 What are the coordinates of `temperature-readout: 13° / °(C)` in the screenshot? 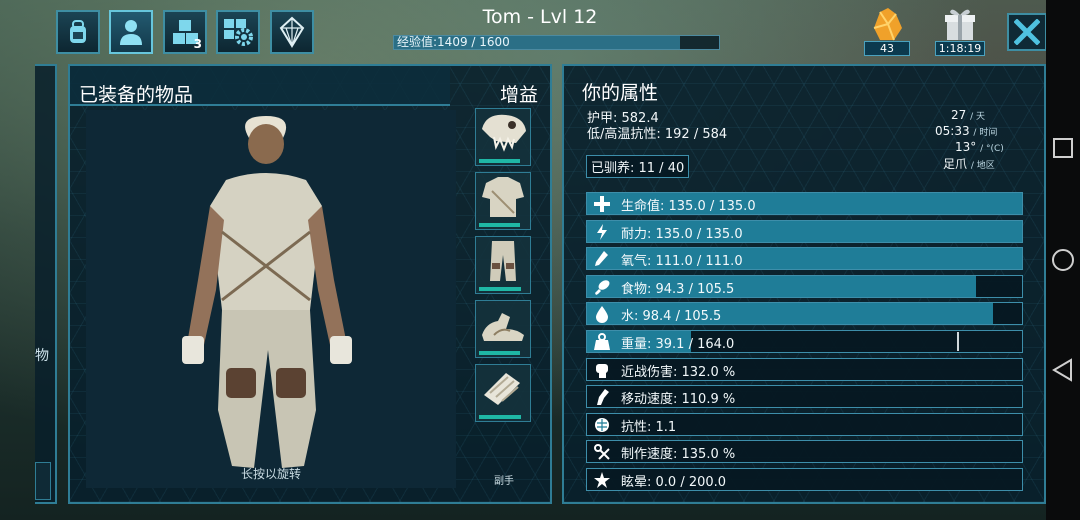 It's located at (979, 147).